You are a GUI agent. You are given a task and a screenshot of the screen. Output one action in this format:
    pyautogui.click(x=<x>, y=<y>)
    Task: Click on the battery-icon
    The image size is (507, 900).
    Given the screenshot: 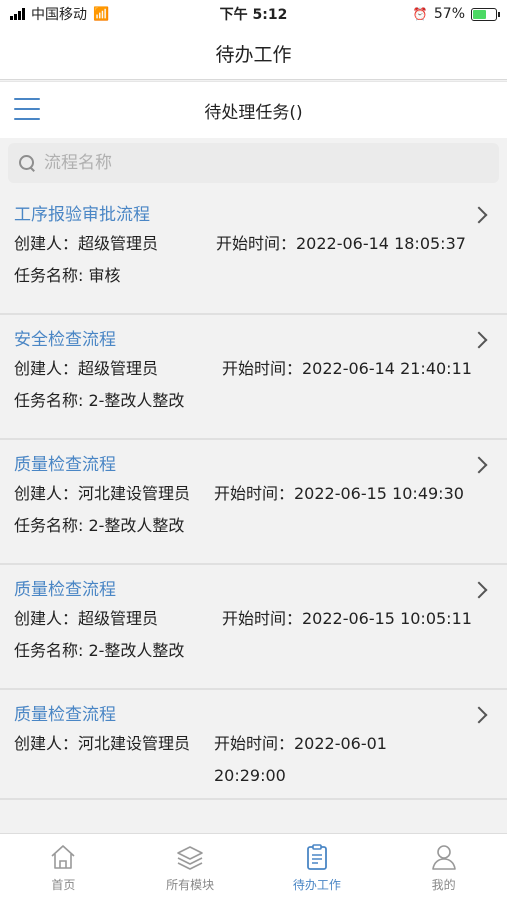 What is the action you would take?
    pyautogui.click(x=485, y=14)
    